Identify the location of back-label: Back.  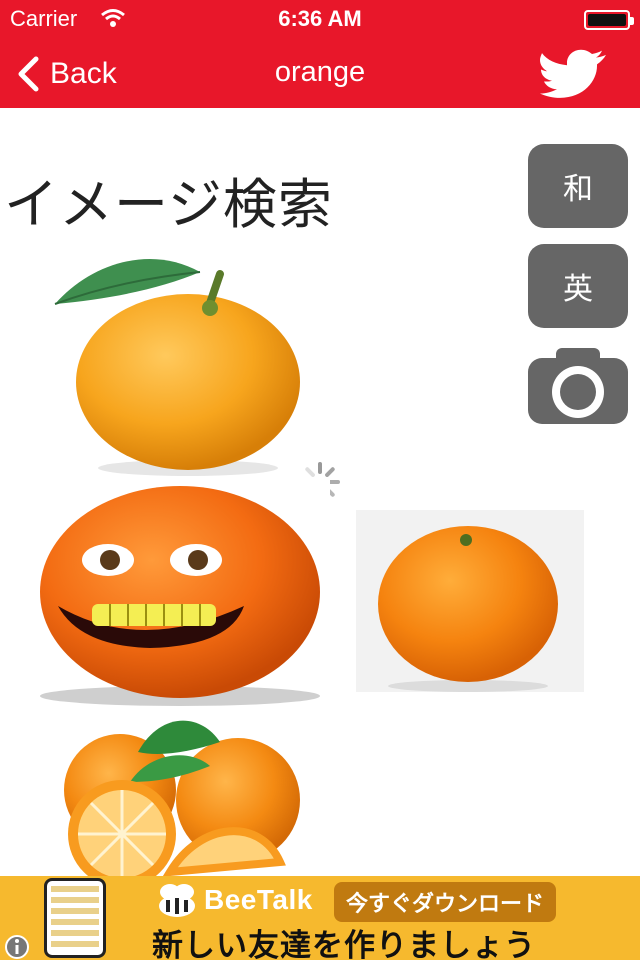
(83, 73).